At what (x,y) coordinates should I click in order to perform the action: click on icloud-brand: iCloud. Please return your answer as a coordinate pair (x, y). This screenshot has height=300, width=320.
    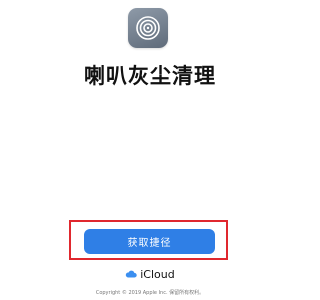
    Looking at the image, I should click on (150, 274).